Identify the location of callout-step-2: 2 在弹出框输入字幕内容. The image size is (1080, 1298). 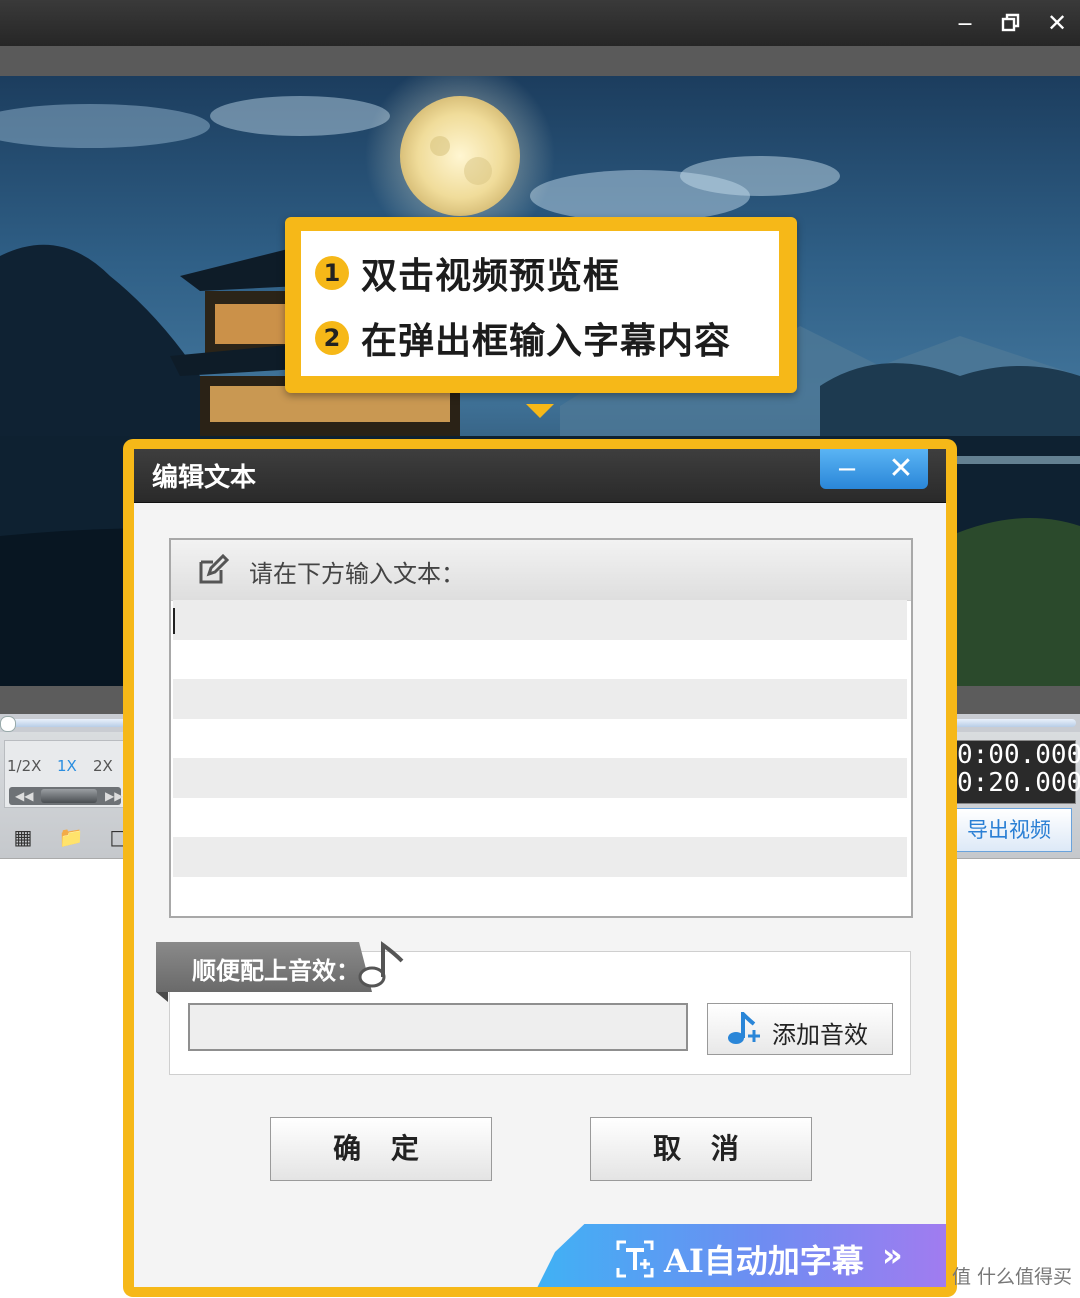
(523, 338).